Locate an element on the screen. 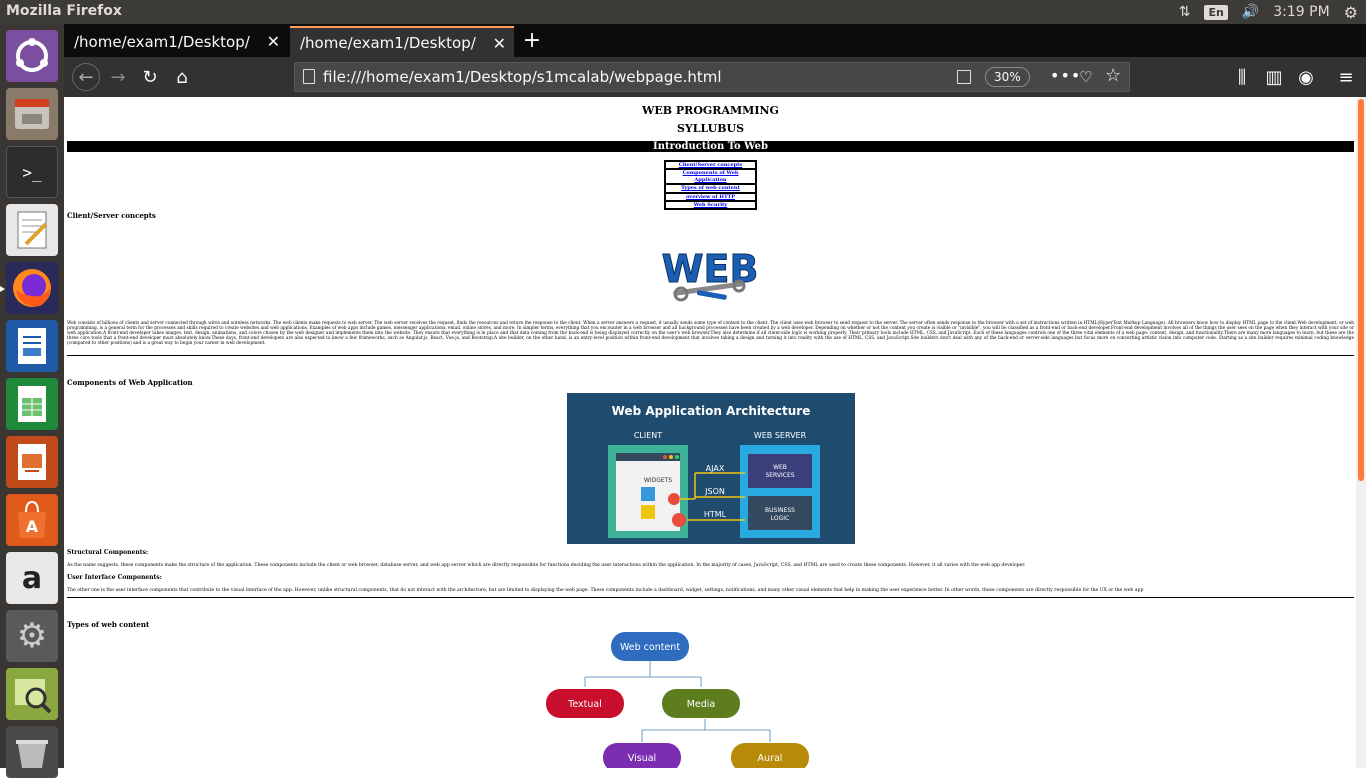 The image size is (1366, 778). scrollbar-thumb is located at coordinates (1361, 290).